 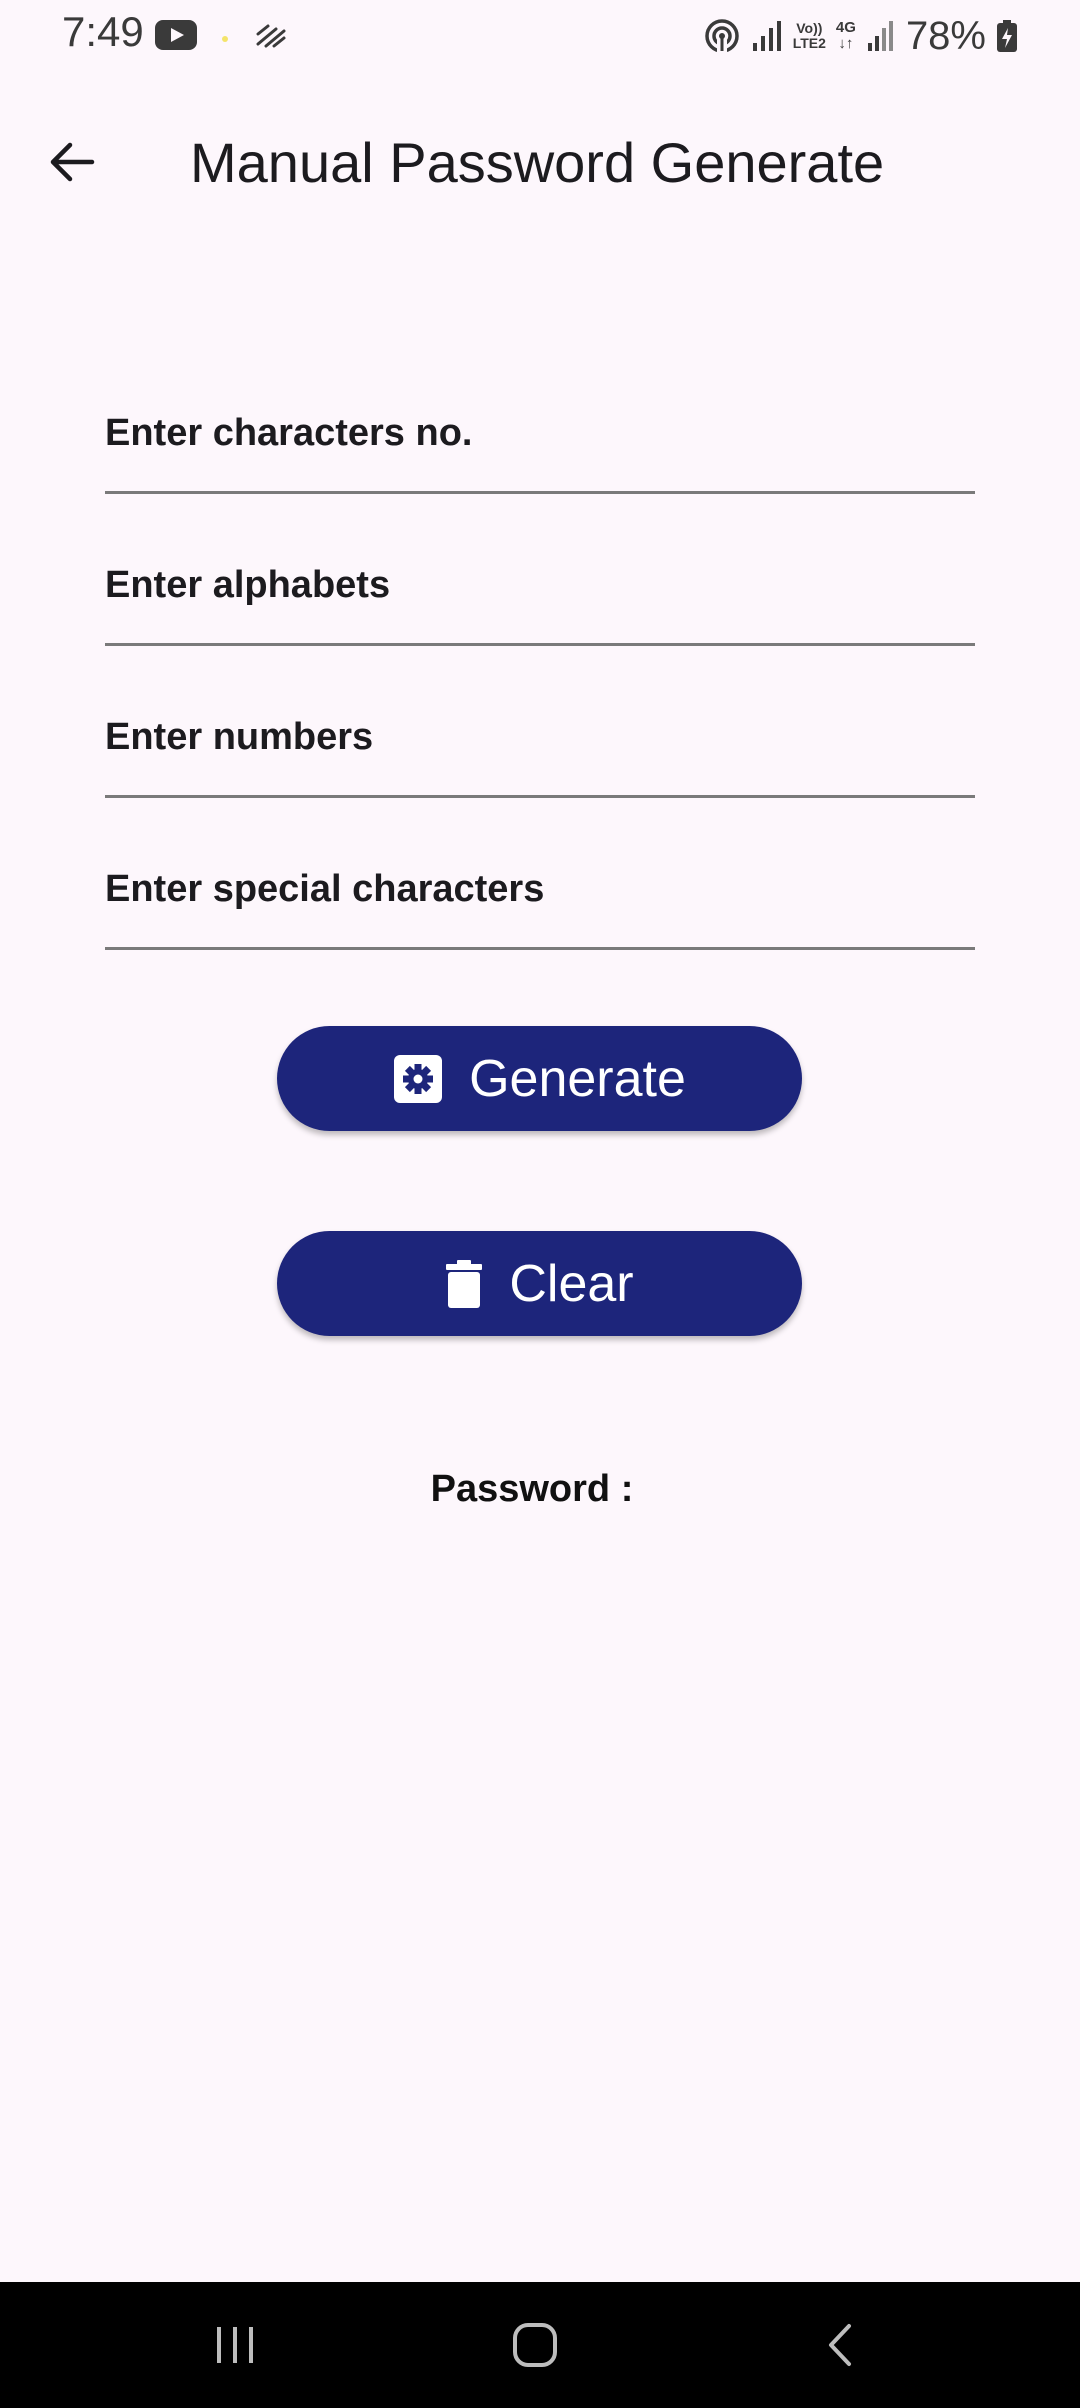 I want to click on battery-percent: 78%, so click(x=945, y=35).